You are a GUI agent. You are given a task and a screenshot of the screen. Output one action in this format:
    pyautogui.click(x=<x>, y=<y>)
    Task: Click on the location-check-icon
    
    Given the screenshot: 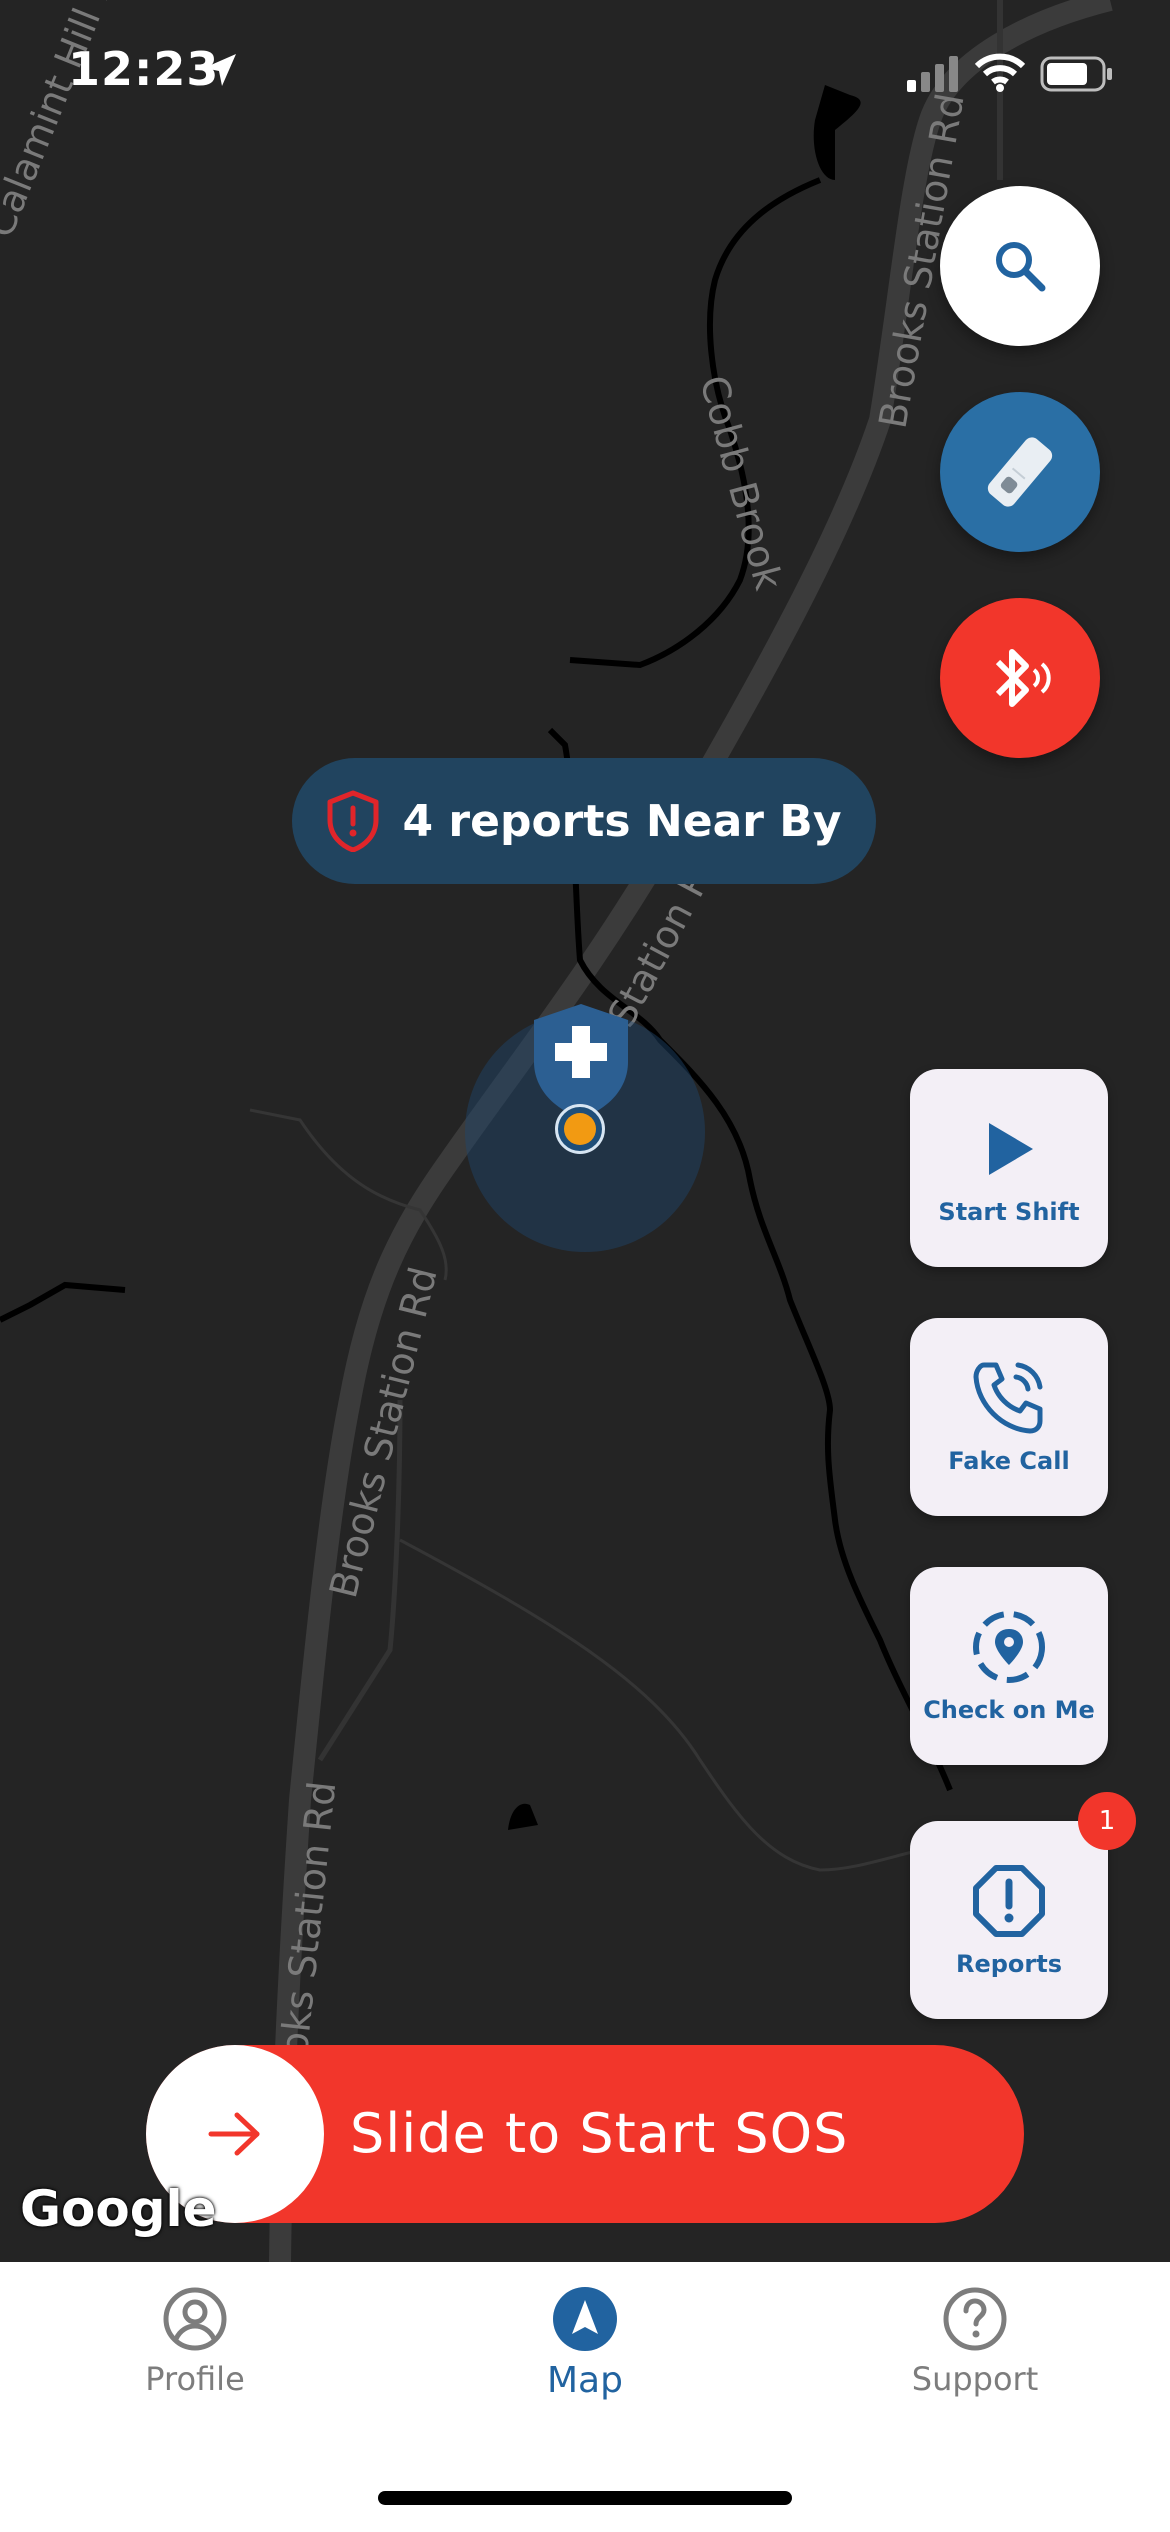 What is the action you would take?
    pyautogui.click(x=1009, y=1647)
    